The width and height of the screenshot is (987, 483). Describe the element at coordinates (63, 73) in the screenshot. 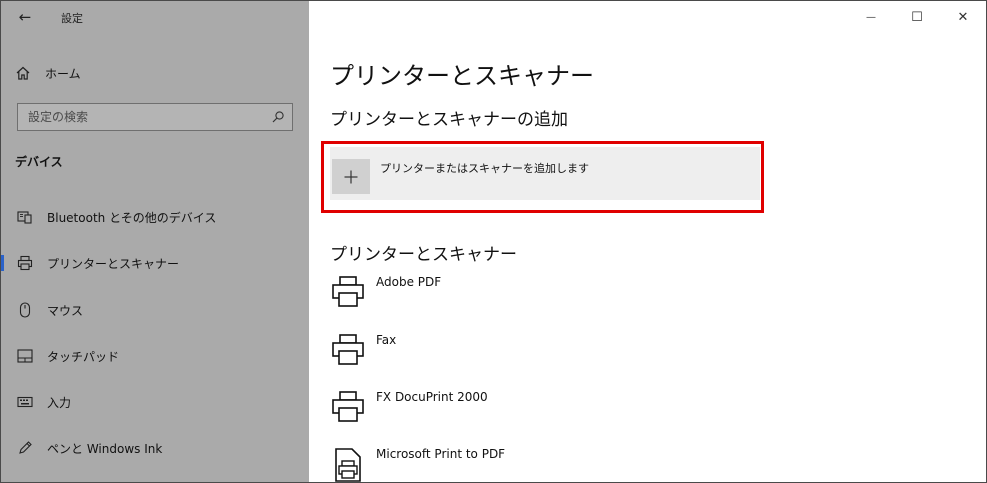

I see `sidebar-item-label: ホーム` at that location.